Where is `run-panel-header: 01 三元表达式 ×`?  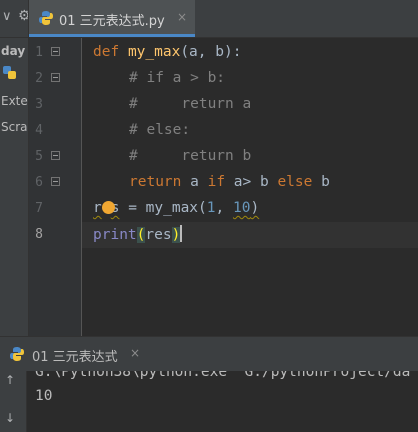 run-panel-header: 01 三元表达式 × is located at coordinates (209, 354).